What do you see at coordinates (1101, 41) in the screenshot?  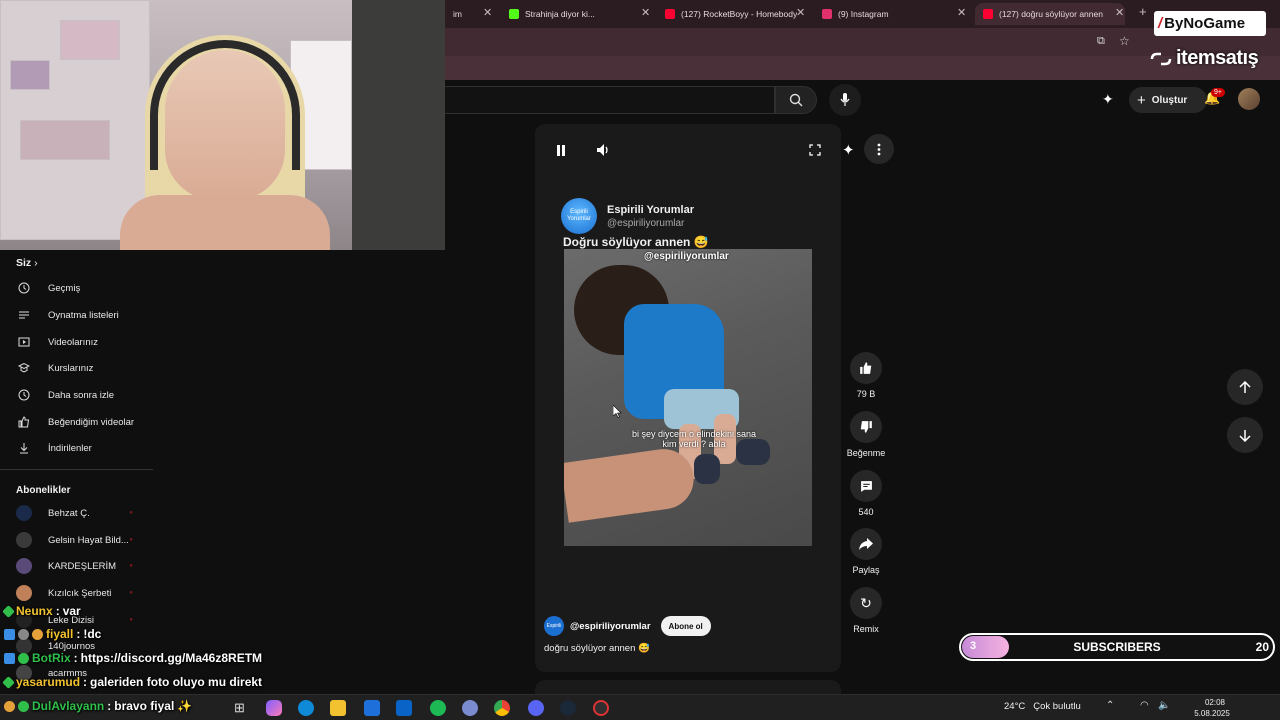 I see `install-icon: ⧉` at bounding box center [1101, 41].